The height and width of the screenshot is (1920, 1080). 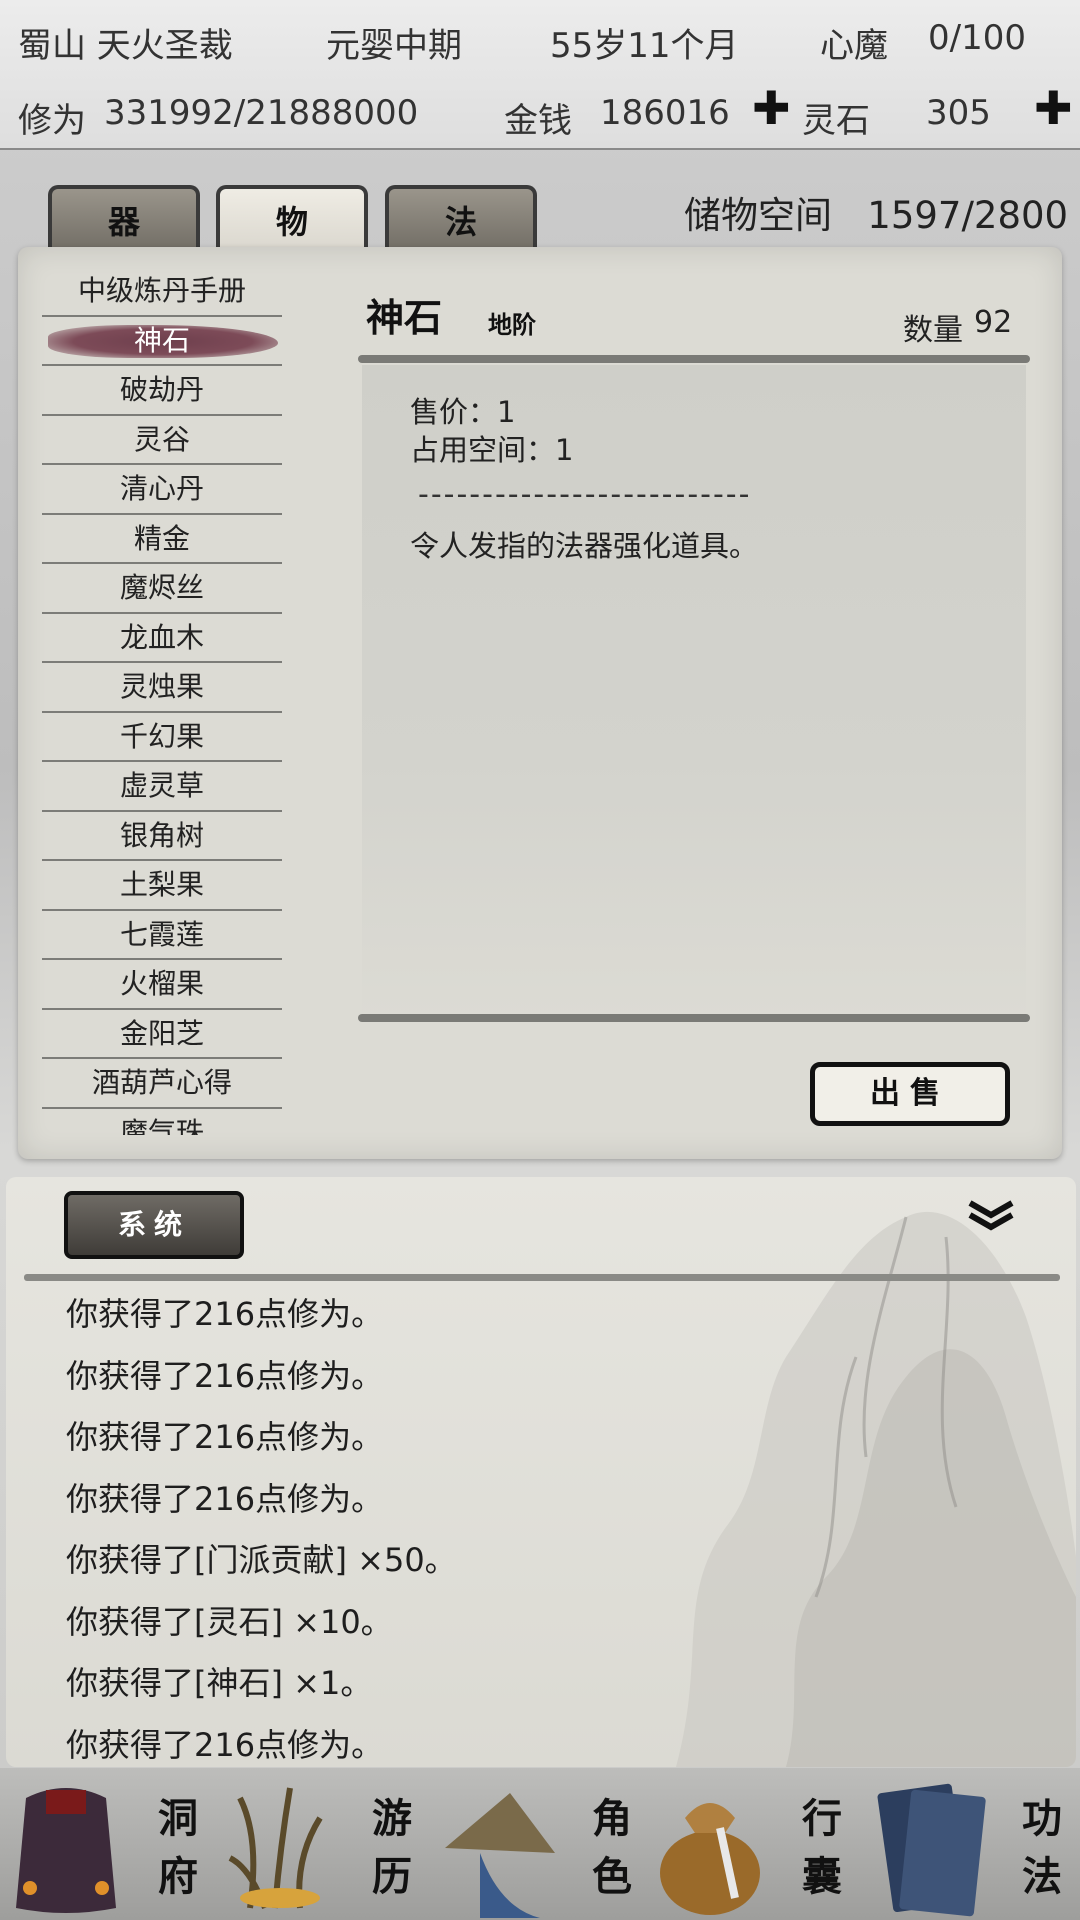 What do you see at coordinates (968, 215) in the screenshot?
I see `storage-value: 1597/2800` at bounding box center [968, 215].